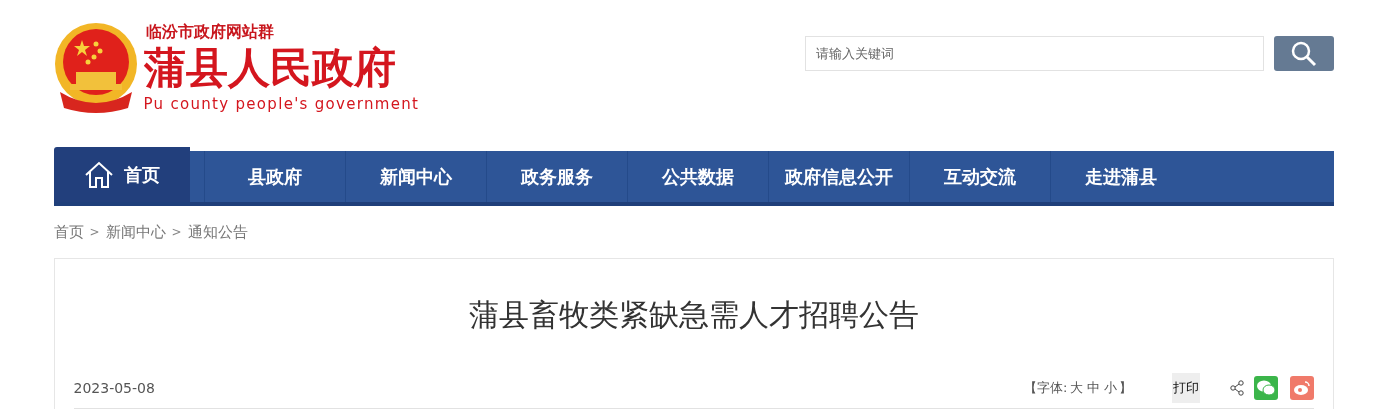 The image size is (1382, 420). I want to click on nav-tab: 公共数据, so click(697, 176).